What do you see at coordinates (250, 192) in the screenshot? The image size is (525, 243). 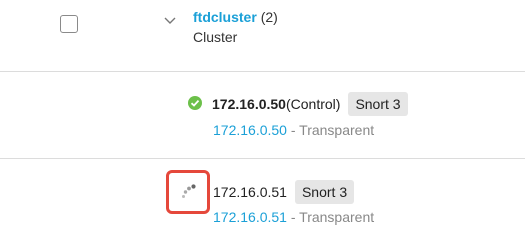 I see `node-ip: 172.16.0.51` at bounding box center [250, 192].